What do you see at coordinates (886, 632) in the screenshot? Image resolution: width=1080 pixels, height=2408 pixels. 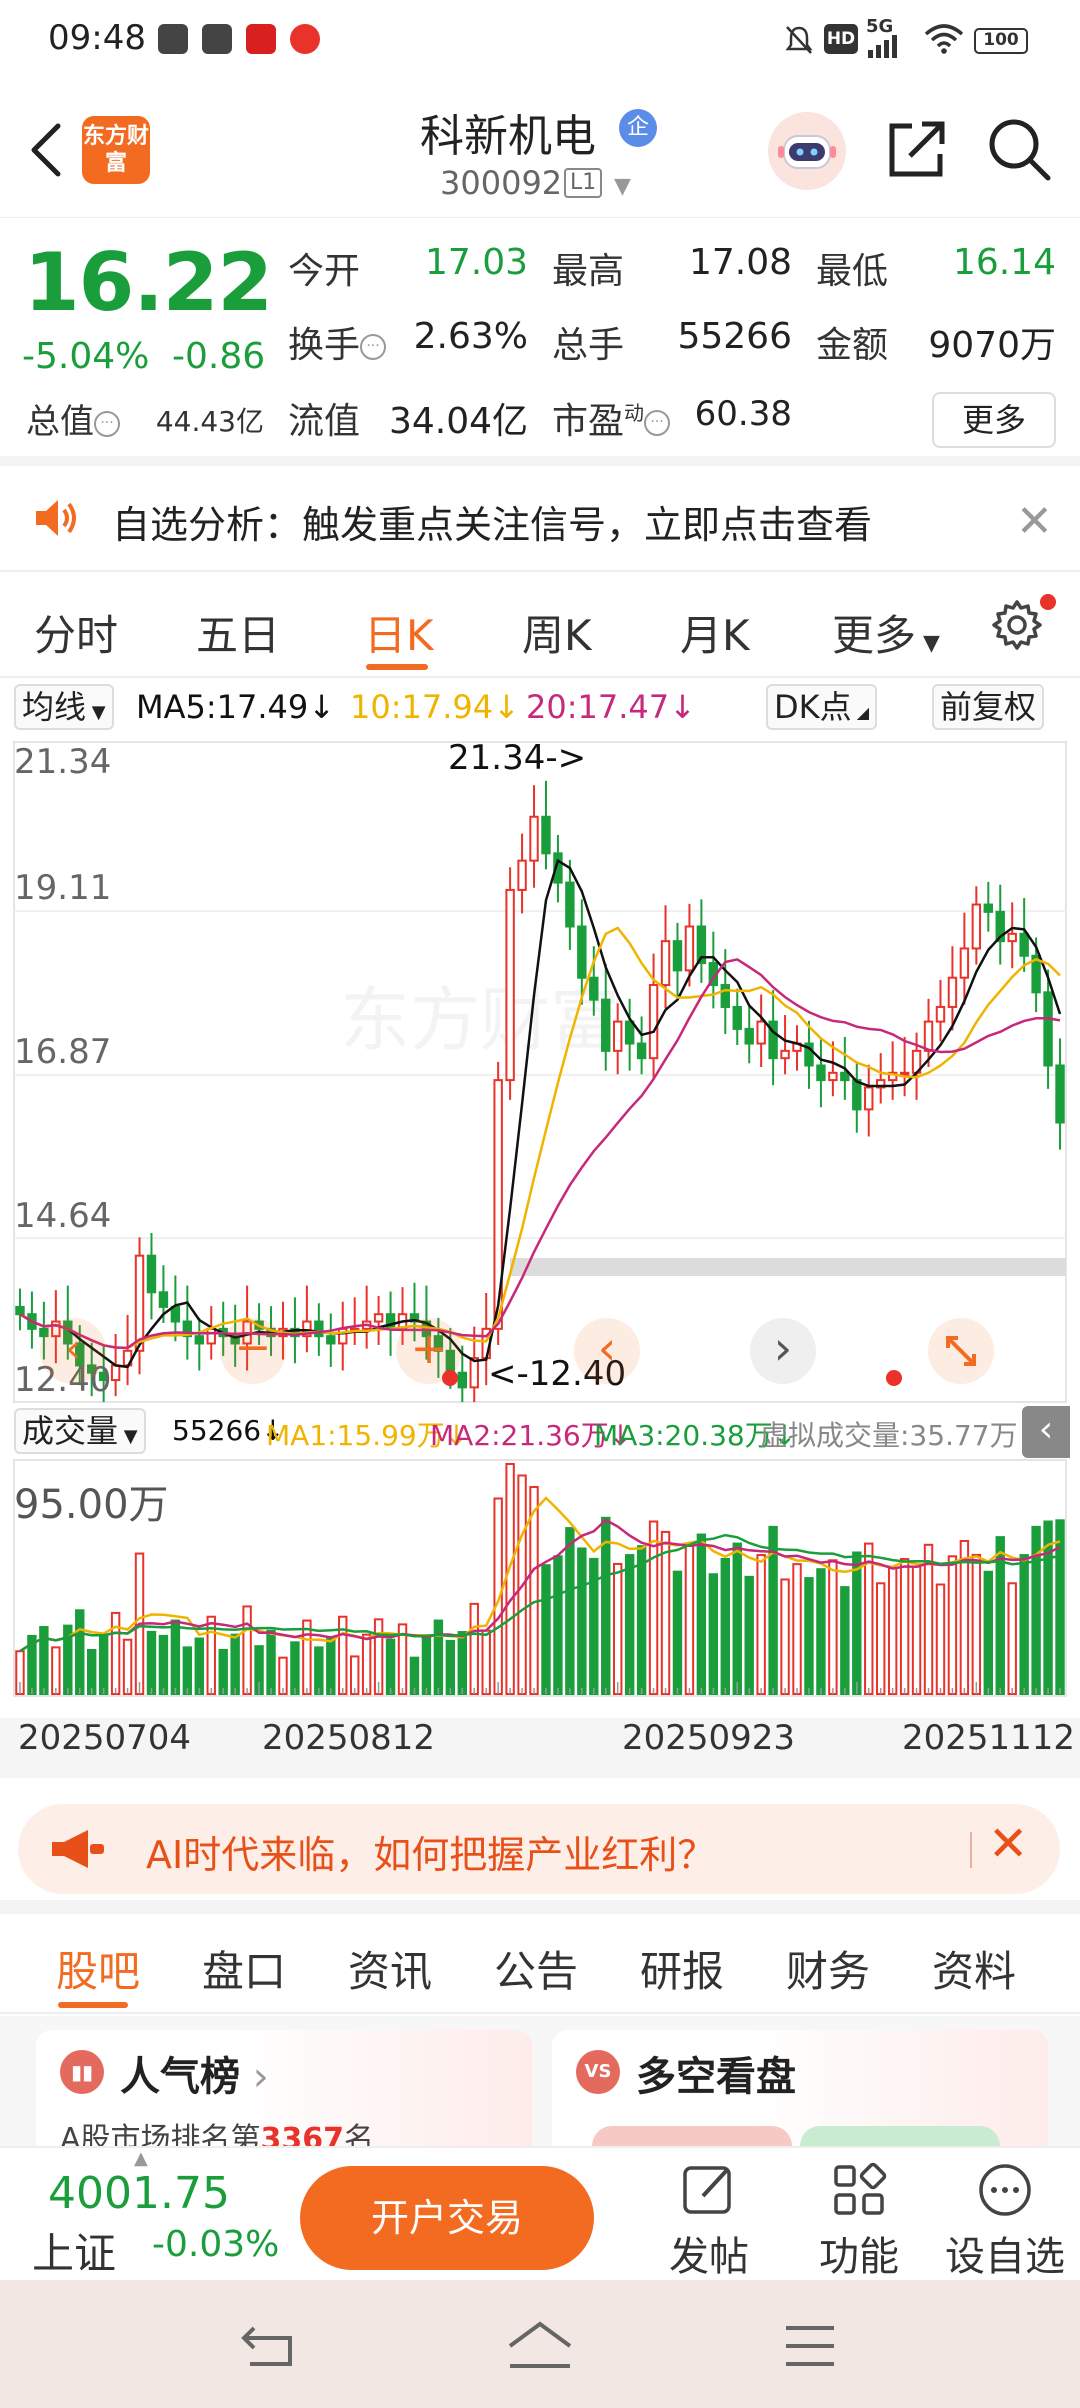 I see `tab-more: 更多 ▼` at bounding box center [886, 632].